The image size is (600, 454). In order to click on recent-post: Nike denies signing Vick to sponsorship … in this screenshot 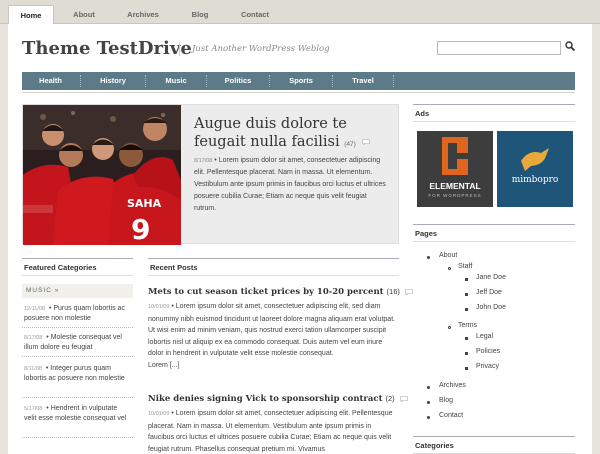, I will do `click(278, 423)`.